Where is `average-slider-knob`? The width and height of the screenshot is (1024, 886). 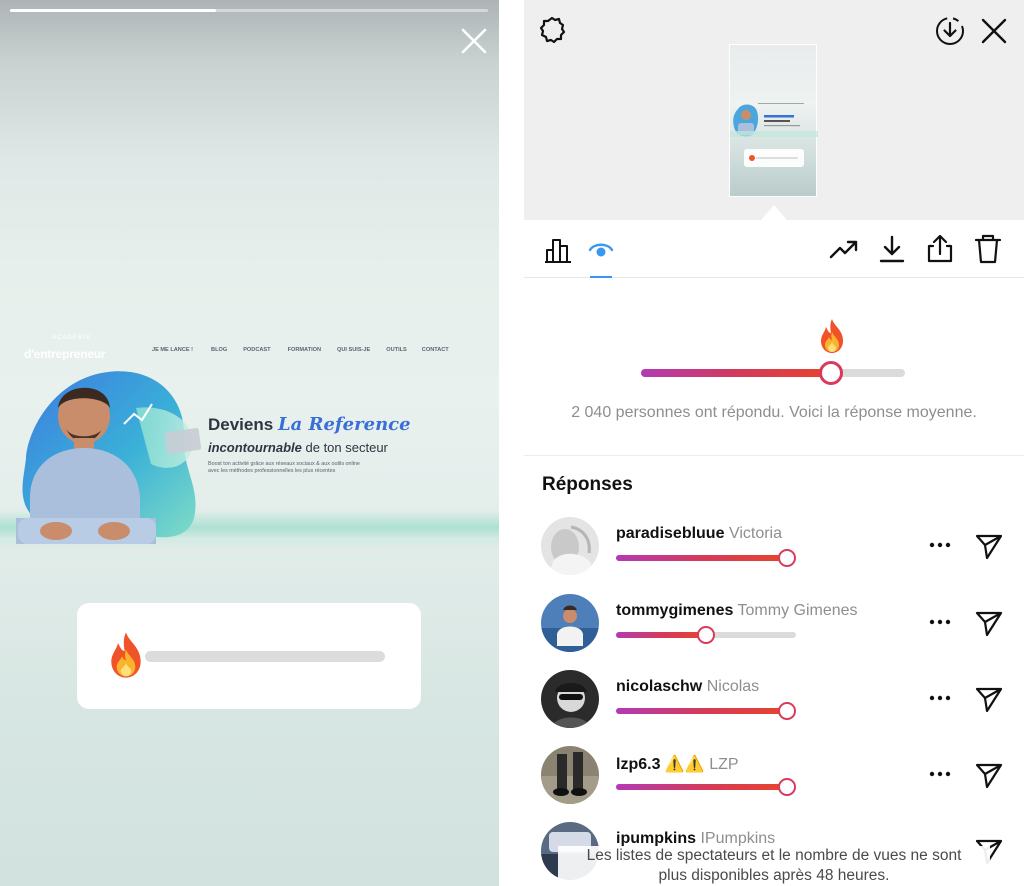 average-slider-knob is located at coordinates (831, 373).